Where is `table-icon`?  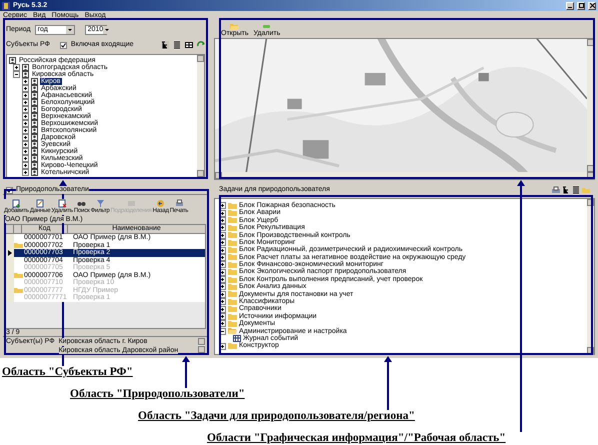 table-icon is located at coordinates (237, 338).